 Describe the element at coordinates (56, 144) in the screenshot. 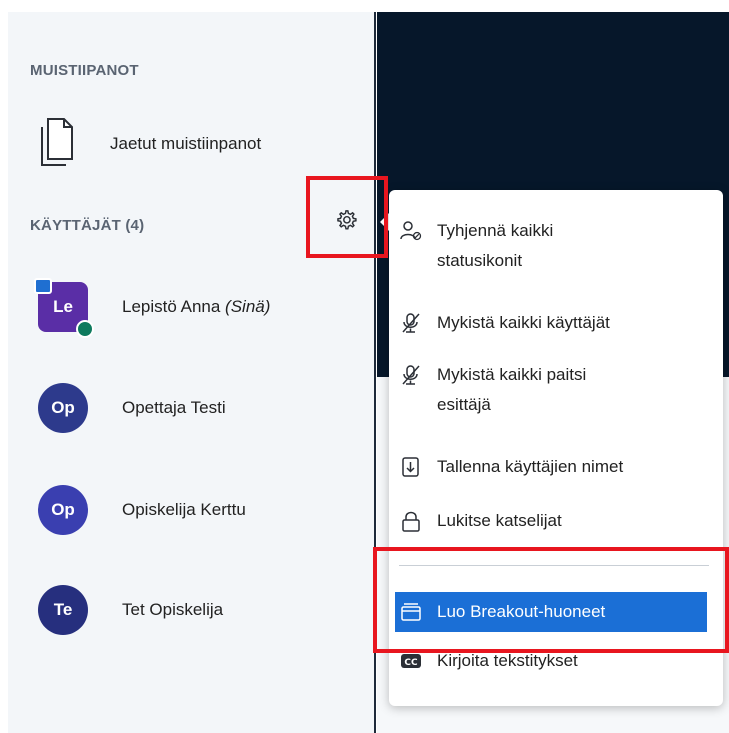

I see `document-stack-icon` at that location.